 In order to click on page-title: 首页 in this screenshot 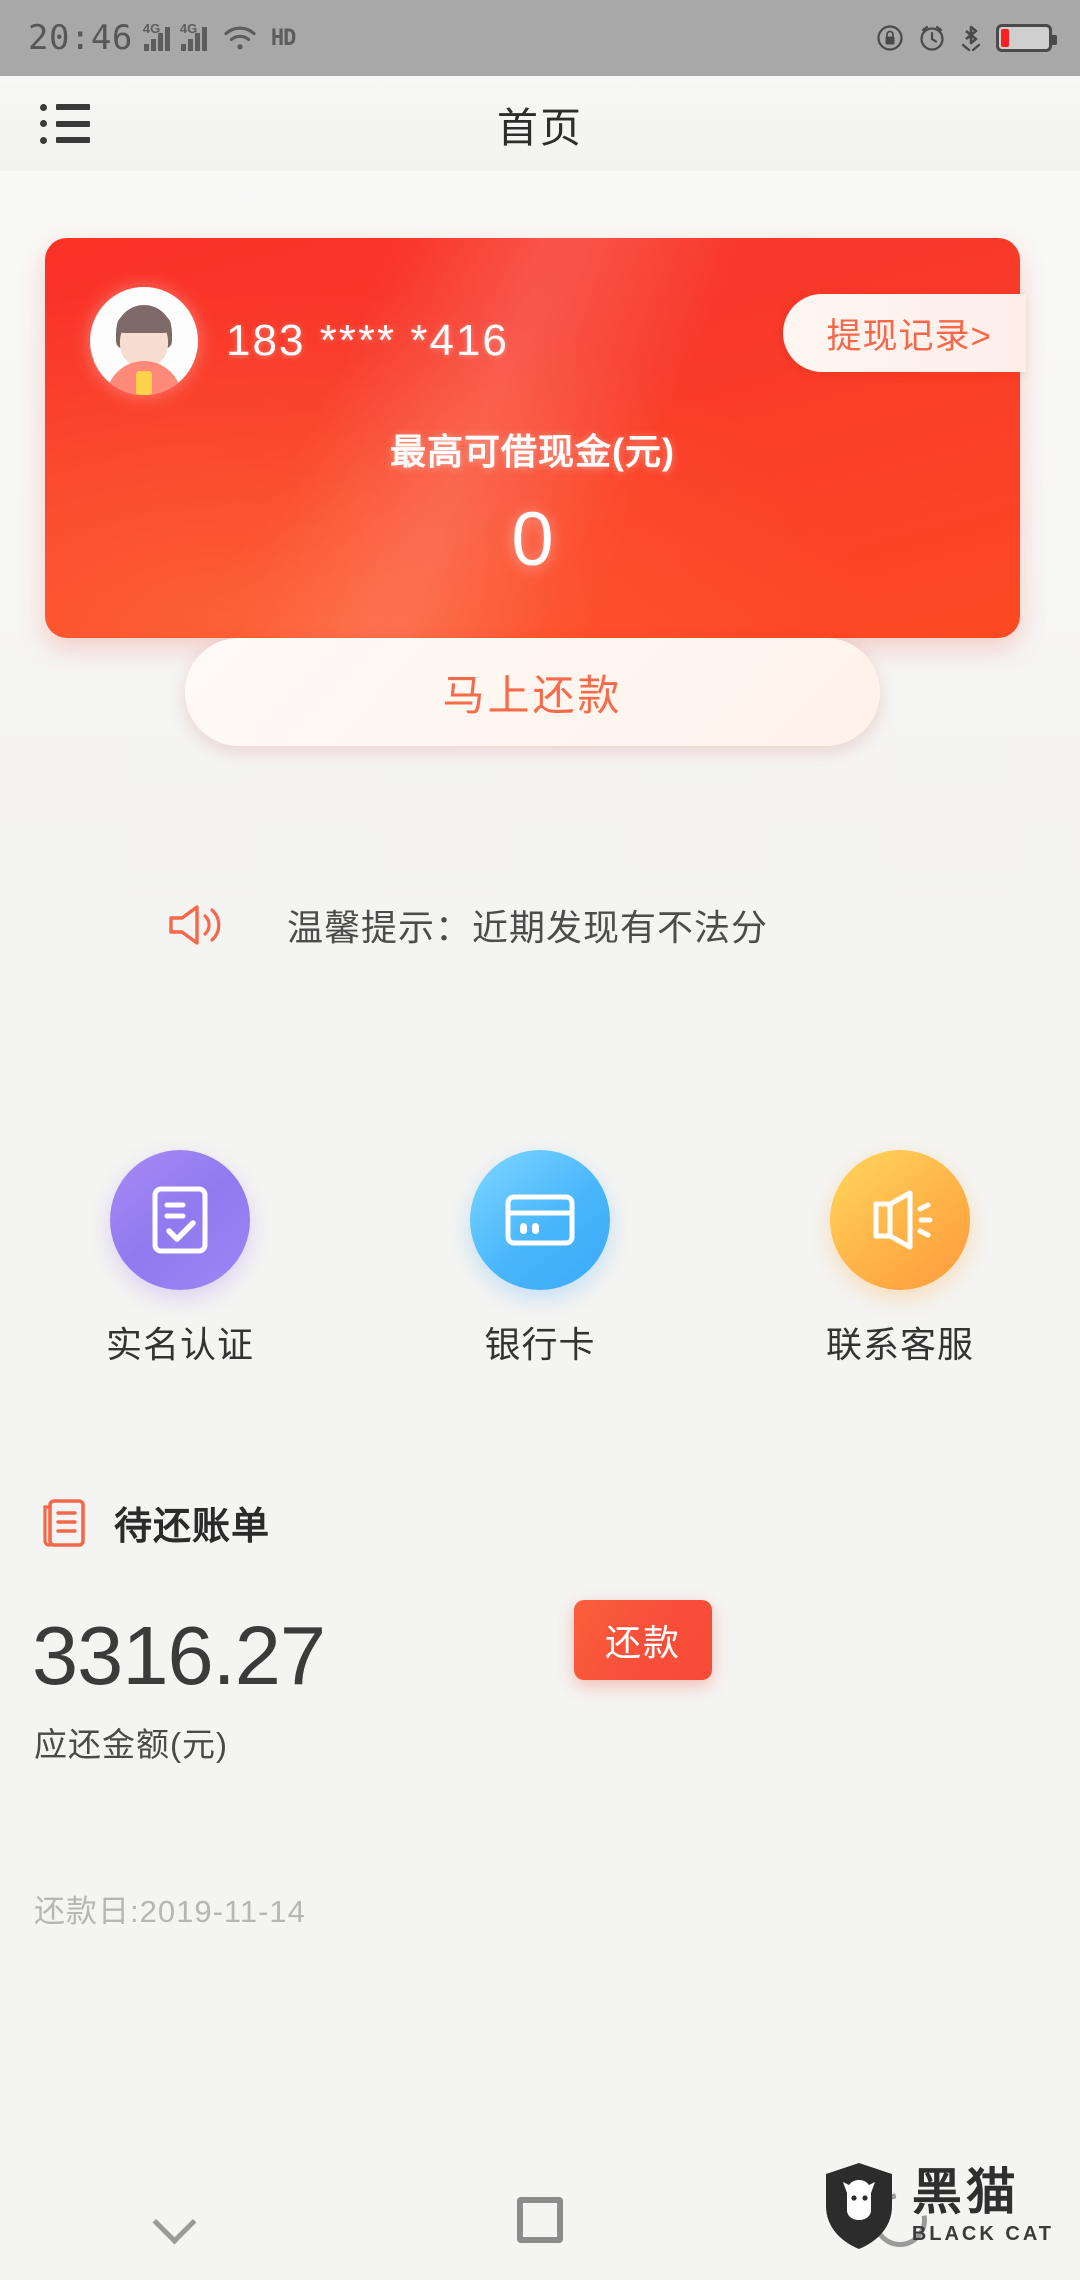, I will do `click(540, 127)`.